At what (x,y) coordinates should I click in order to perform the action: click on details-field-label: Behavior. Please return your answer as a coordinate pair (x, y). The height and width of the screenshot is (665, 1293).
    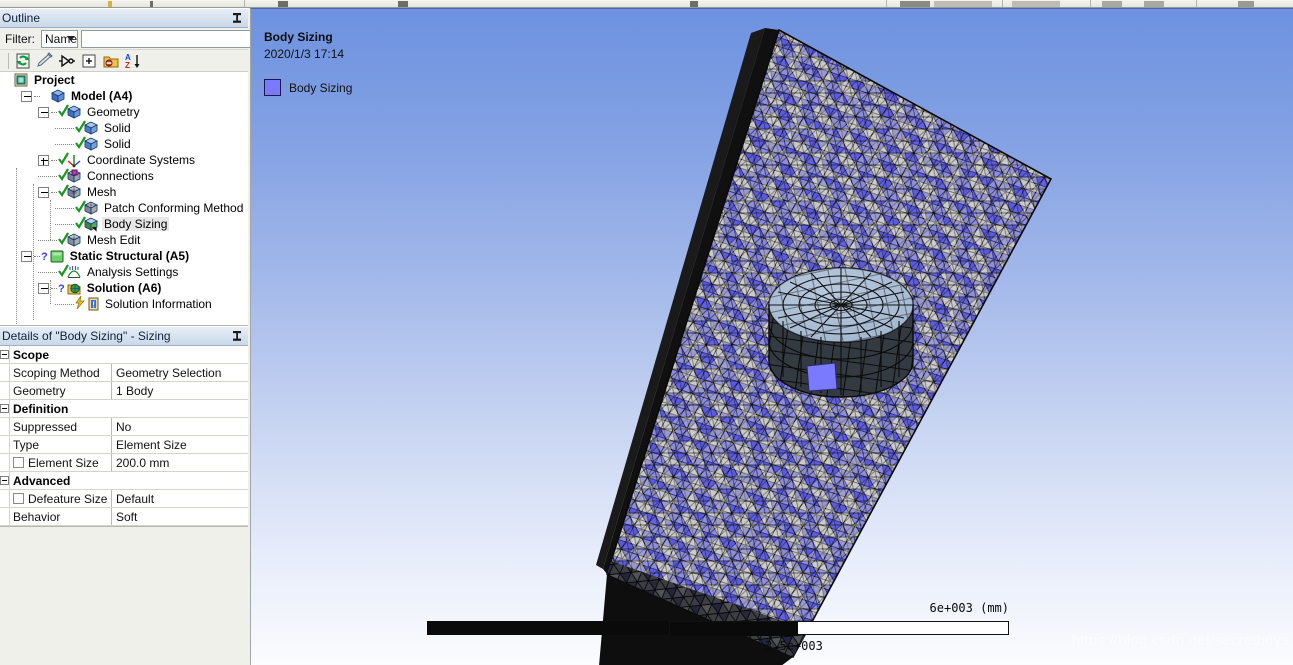
    Looking at the image, I should click on (37, 516).